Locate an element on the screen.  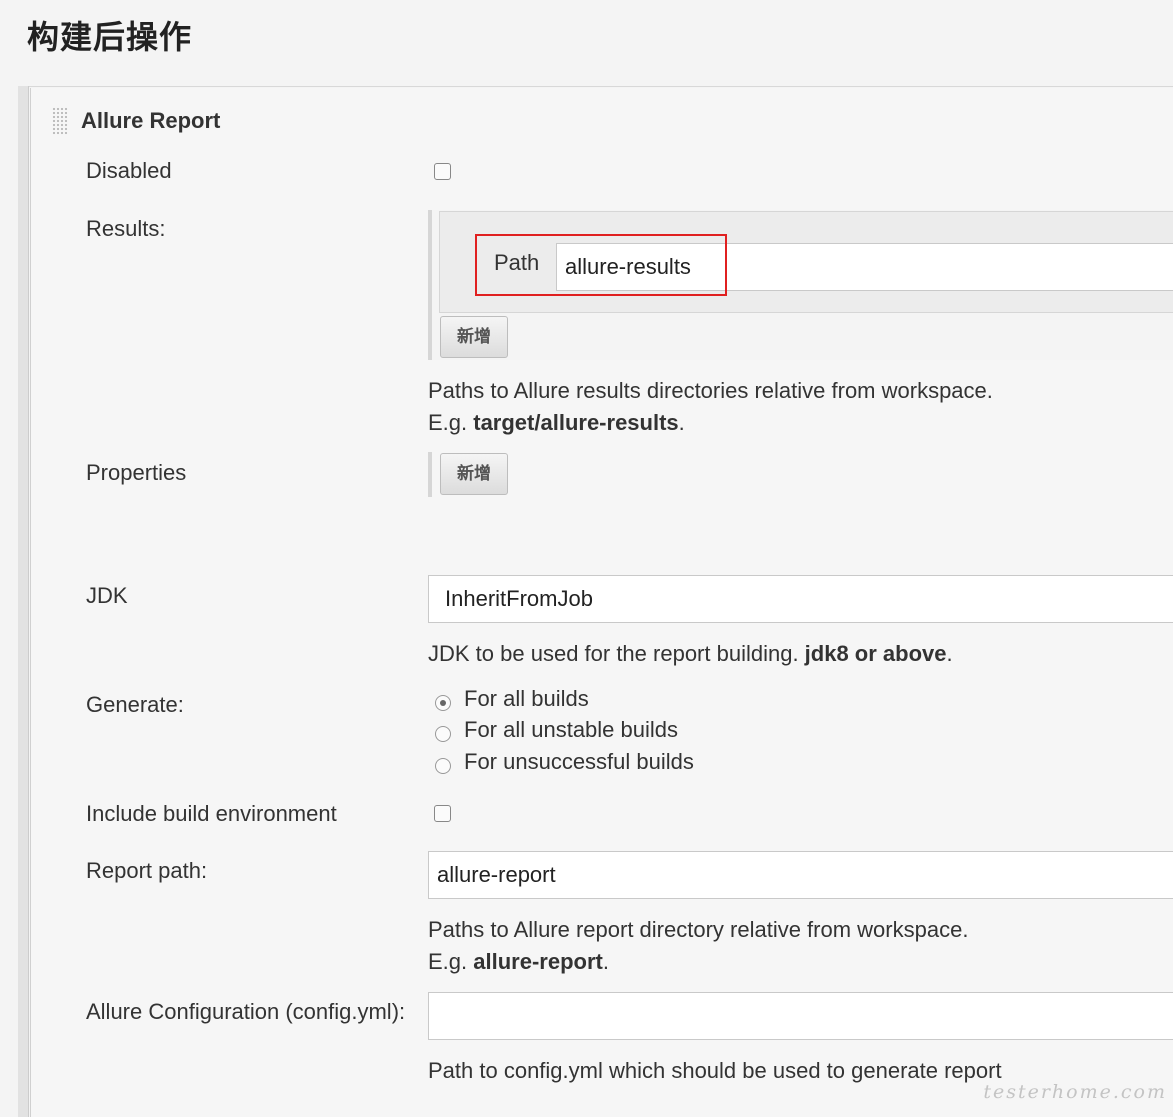
jdk-label: JDK is located at coordinates (107, 595).